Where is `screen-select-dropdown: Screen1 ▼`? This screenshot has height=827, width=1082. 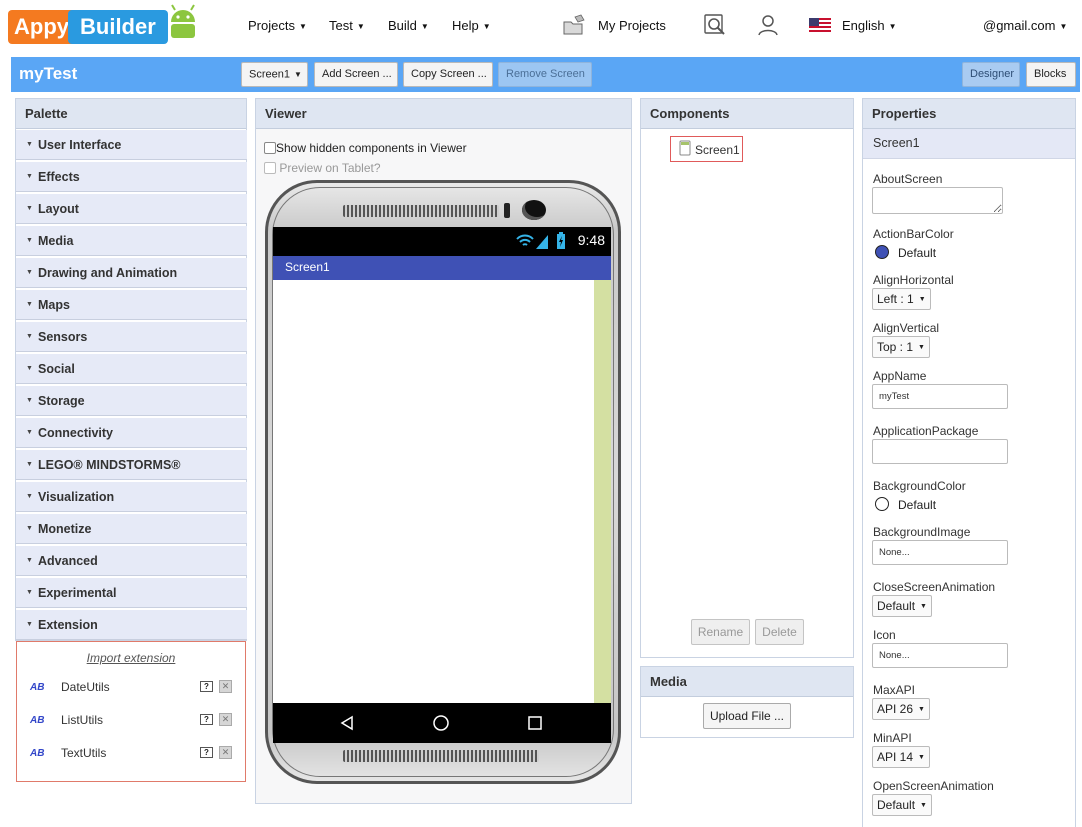 screen-select-dropdown: Screen1 ▼ is located at coordinates (274, 74).